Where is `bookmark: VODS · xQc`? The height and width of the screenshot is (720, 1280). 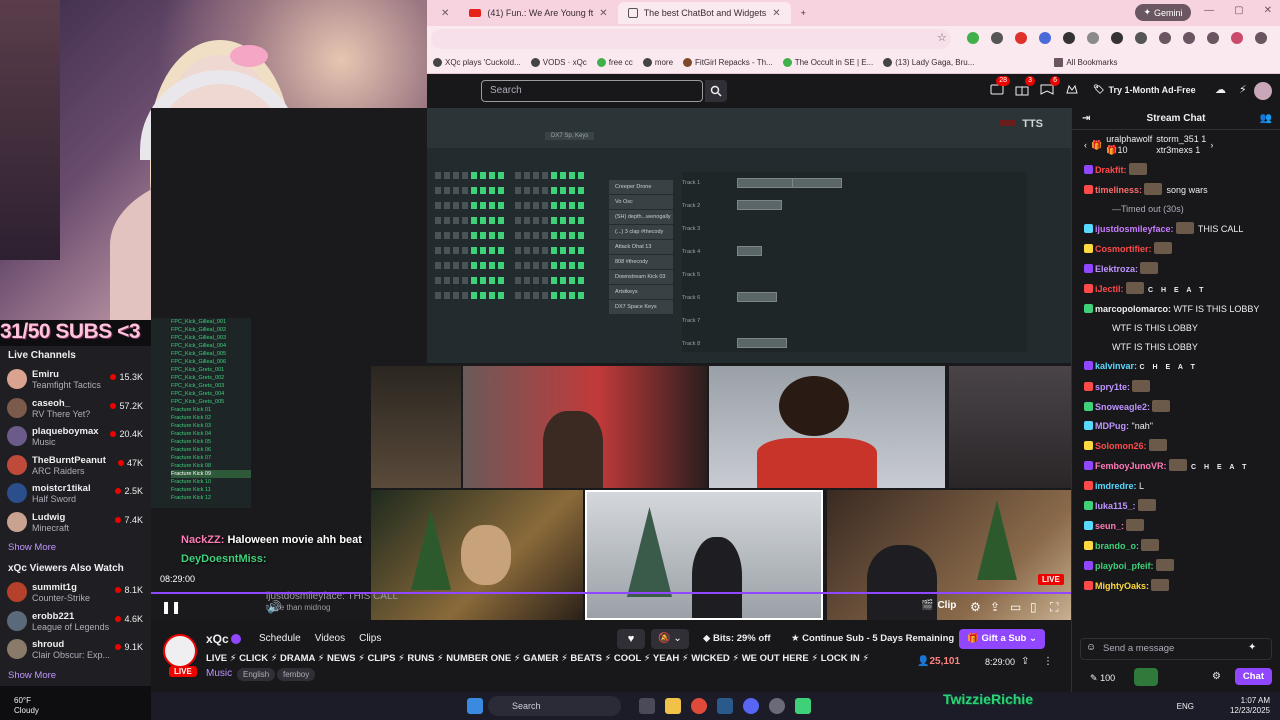
bookmark: VODS · xQc is located at coordinates (558, 62).